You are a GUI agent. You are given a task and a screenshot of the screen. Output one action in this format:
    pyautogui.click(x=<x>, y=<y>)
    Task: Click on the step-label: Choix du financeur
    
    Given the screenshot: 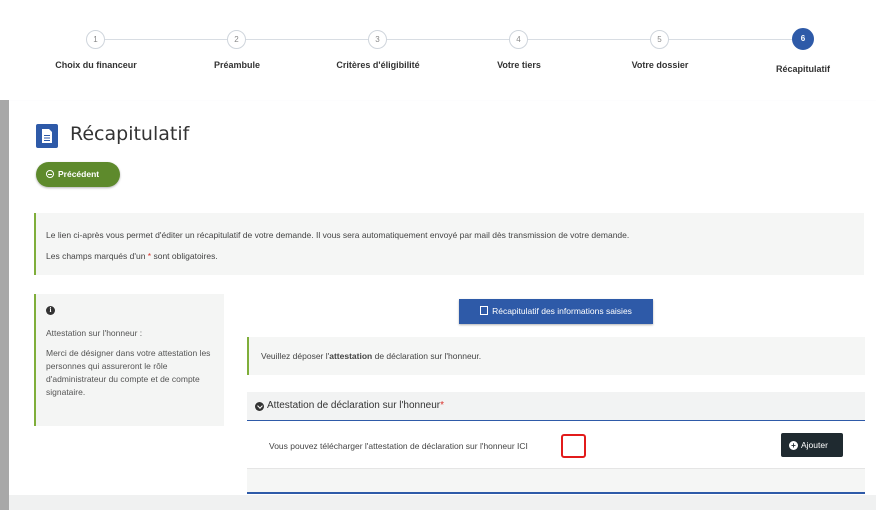 What is the action you would take?
    pyautogui.click(x=96, y=65)
    